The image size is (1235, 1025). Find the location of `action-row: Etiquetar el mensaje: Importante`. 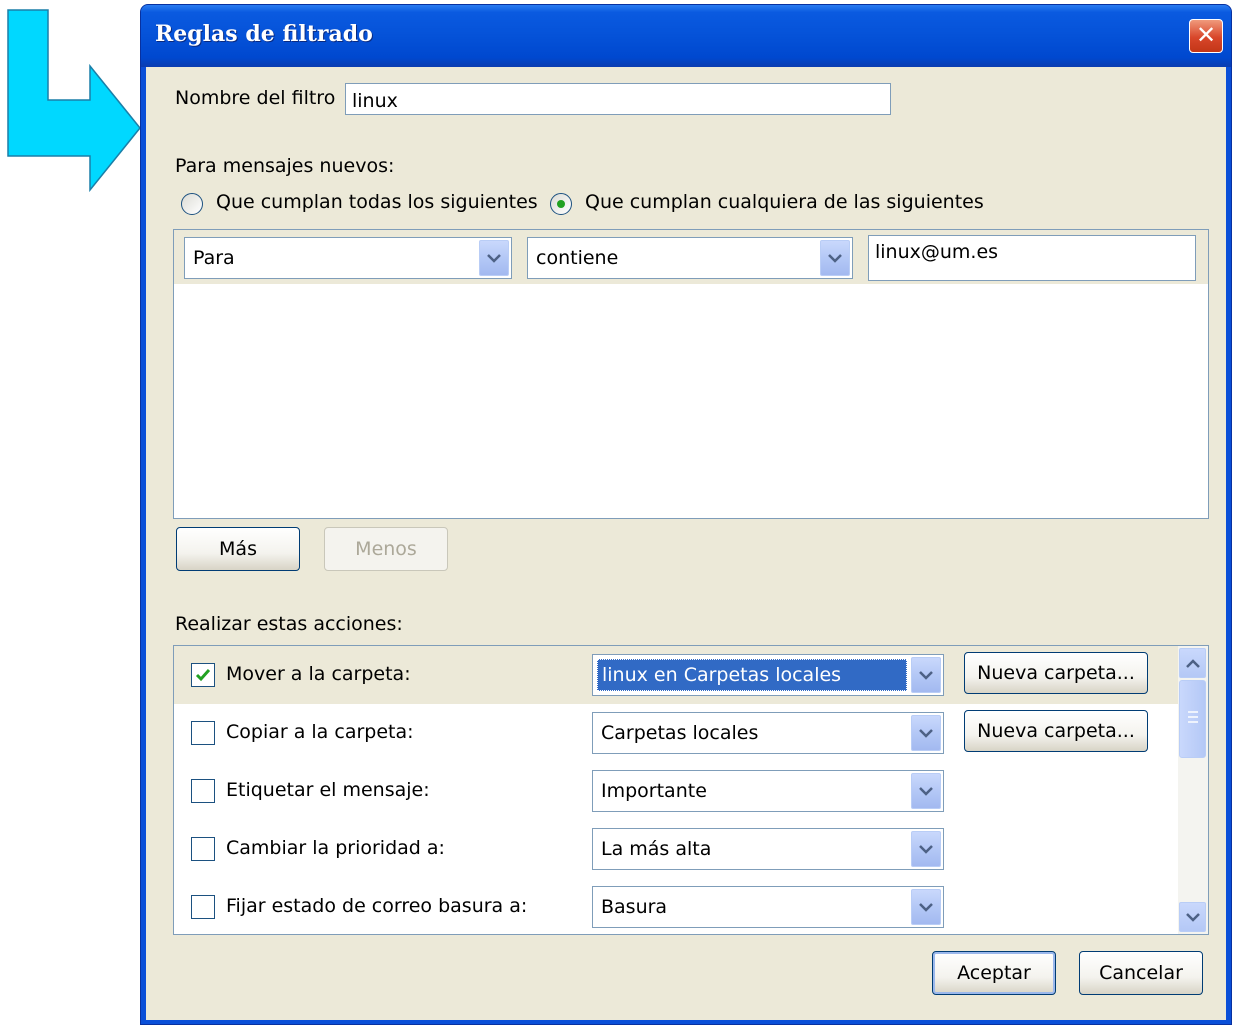

action-row: Etiquetar el mensaje: Importante is located at coordinates (676, 791).